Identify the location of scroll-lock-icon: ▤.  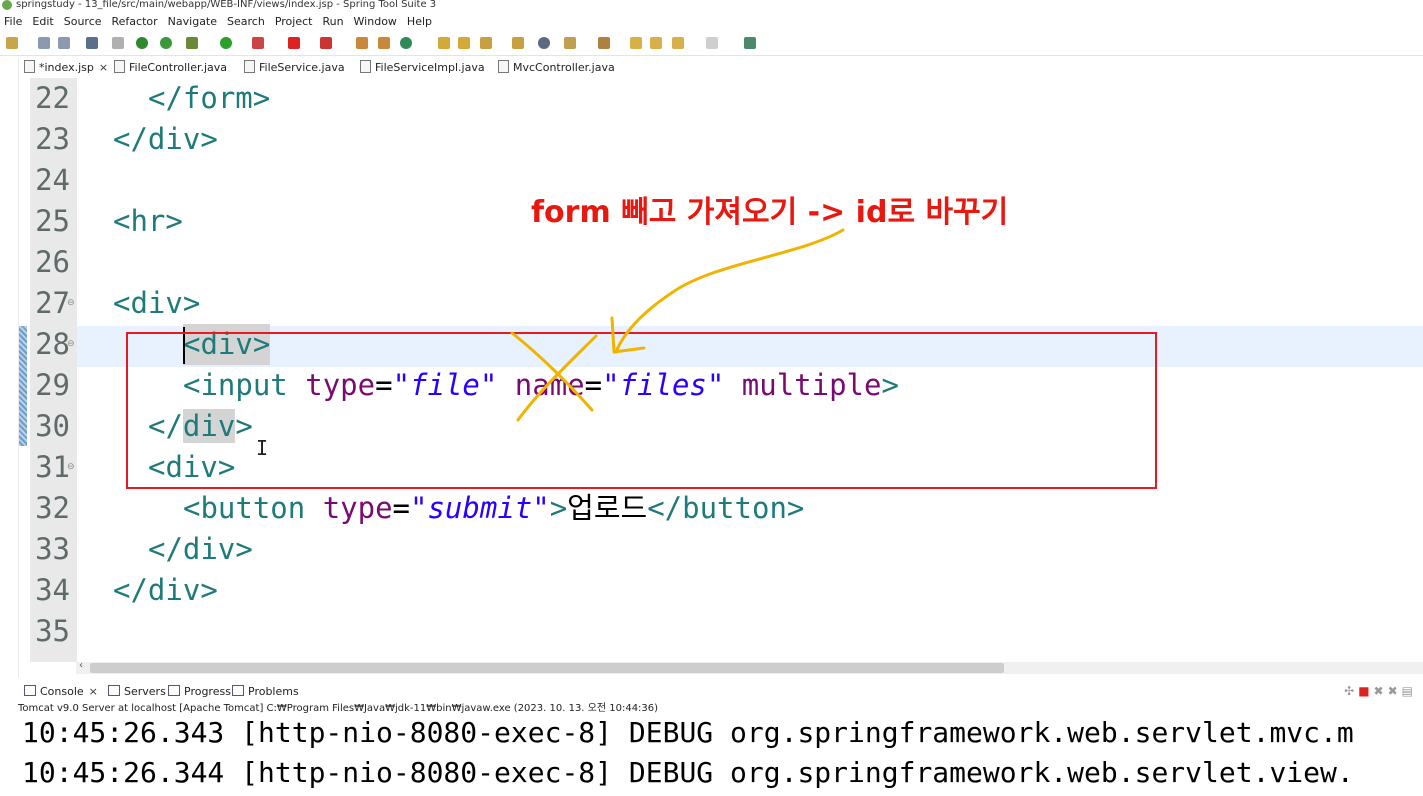
(1409, 691).